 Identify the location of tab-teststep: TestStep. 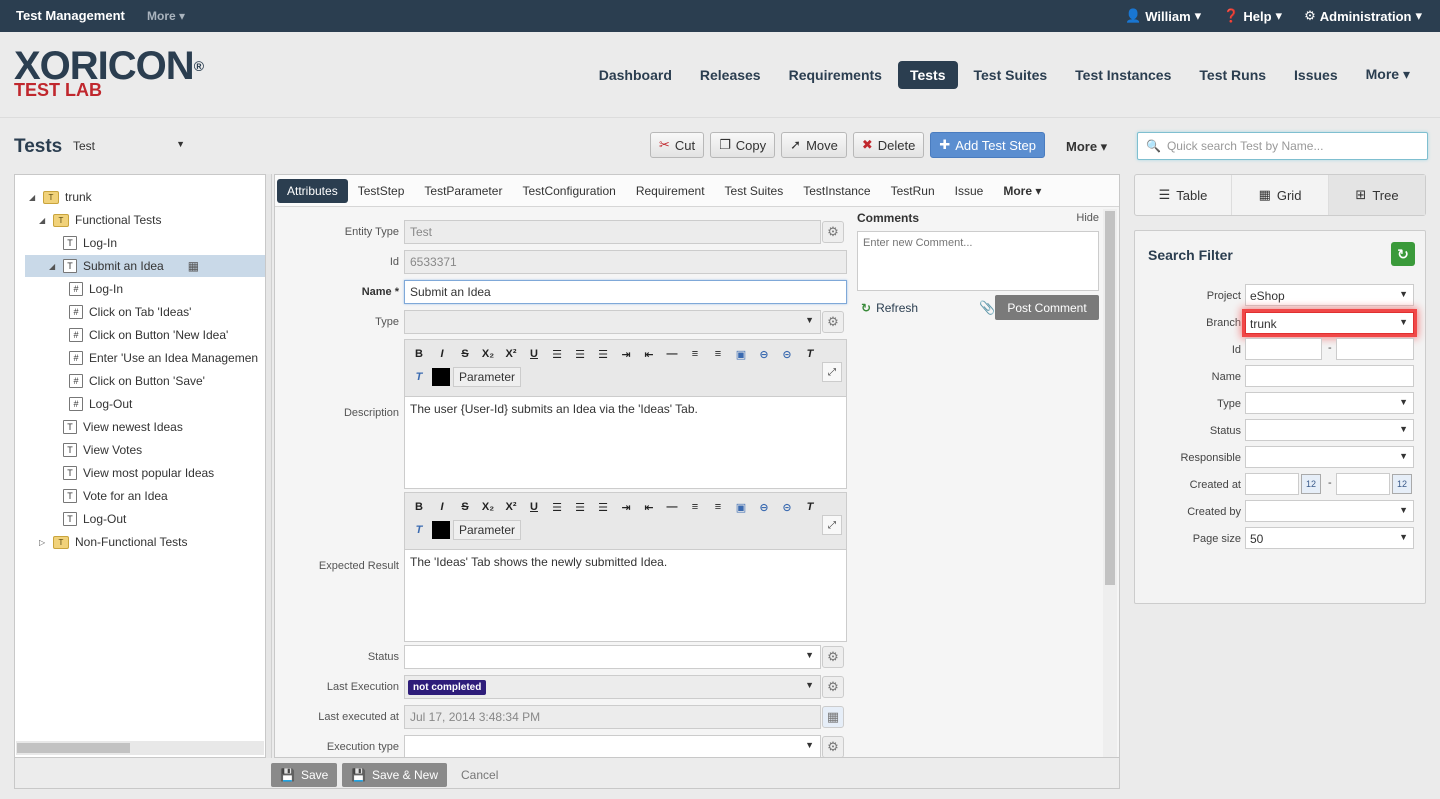
(381, 191).